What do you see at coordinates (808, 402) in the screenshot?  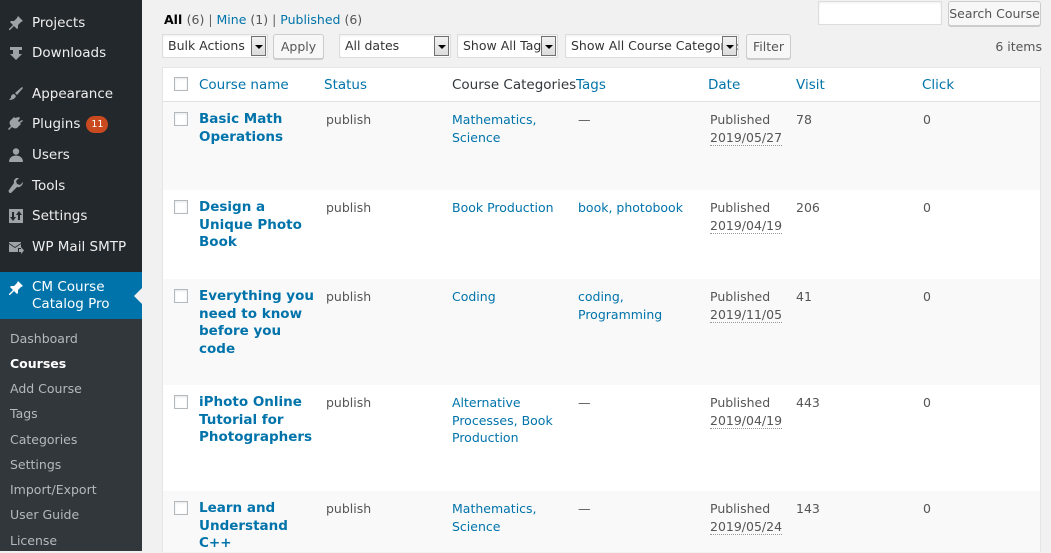 I see `visit-cell: 443` at bounding box center [808, 402].